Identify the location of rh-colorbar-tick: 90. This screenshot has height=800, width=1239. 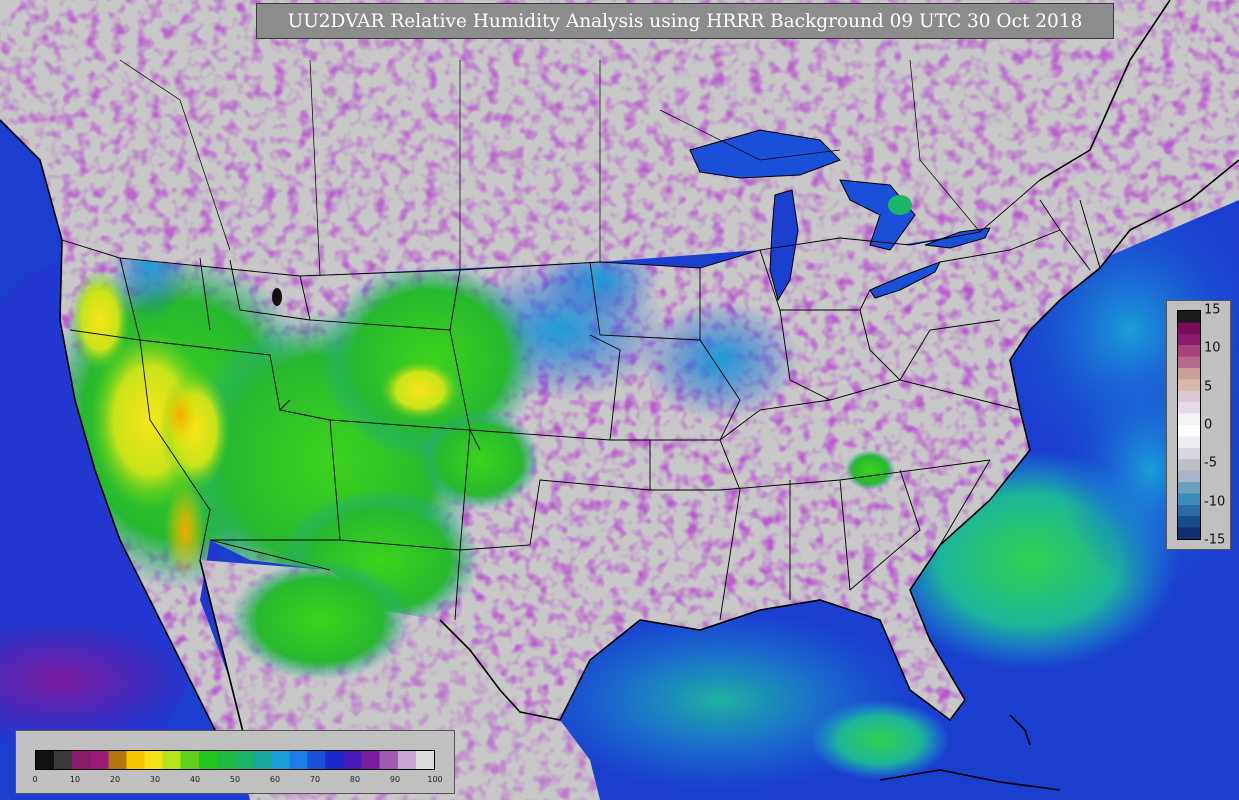
(395, 779).